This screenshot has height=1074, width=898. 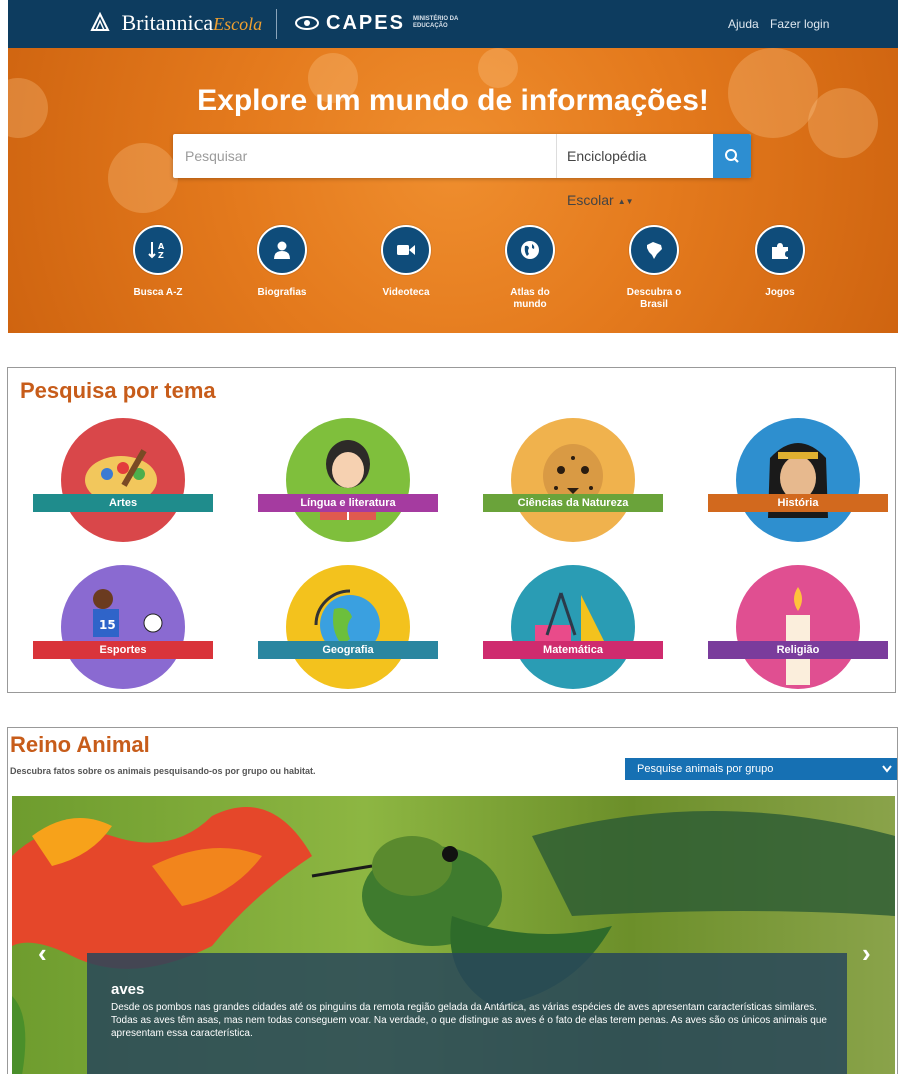 I want to click on search-button, so click(x=732, y=156).